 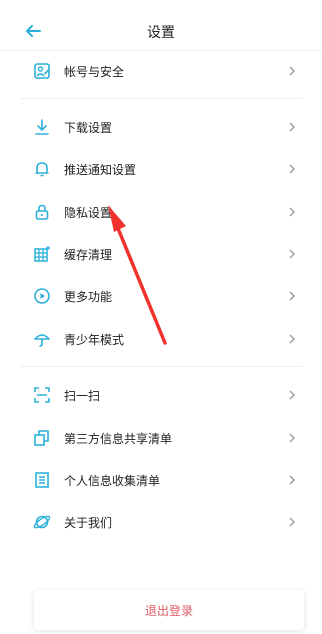 I want to click on settings-item-label: 关于我们, so click(x=88, y=522).